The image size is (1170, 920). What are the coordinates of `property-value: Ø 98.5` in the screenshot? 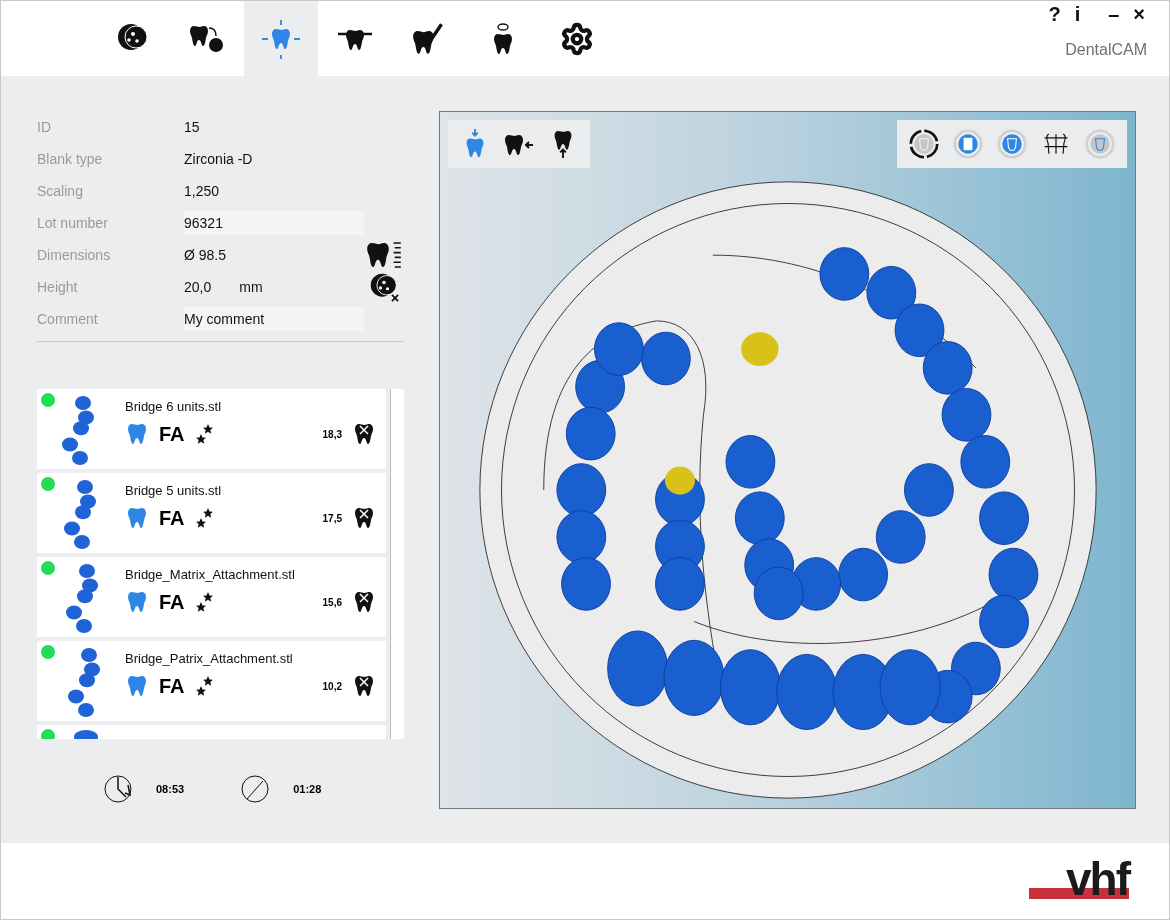 It's located at (205, 255).